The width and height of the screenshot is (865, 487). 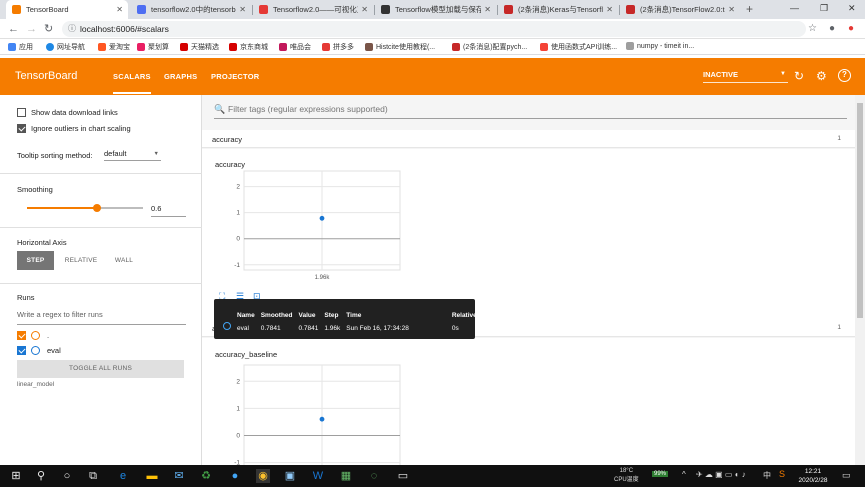 I want to click on new-tab-button: +, so click(x=749, y=9).